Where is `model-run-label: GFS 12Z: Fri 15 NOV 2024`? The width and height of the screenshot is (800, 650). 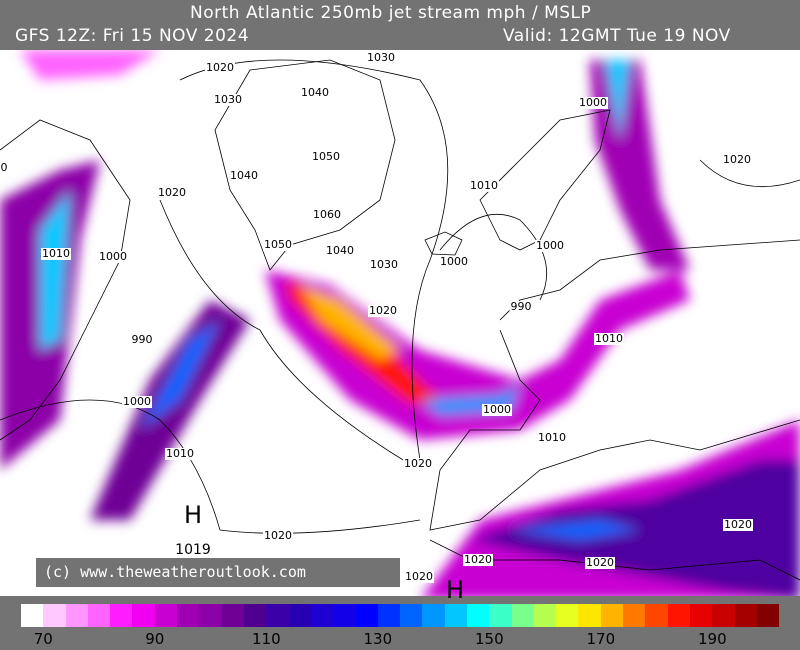
model-run-label: GFS 12Z: Fri 15 NOV 2024 is located at coordinates (132, 36).